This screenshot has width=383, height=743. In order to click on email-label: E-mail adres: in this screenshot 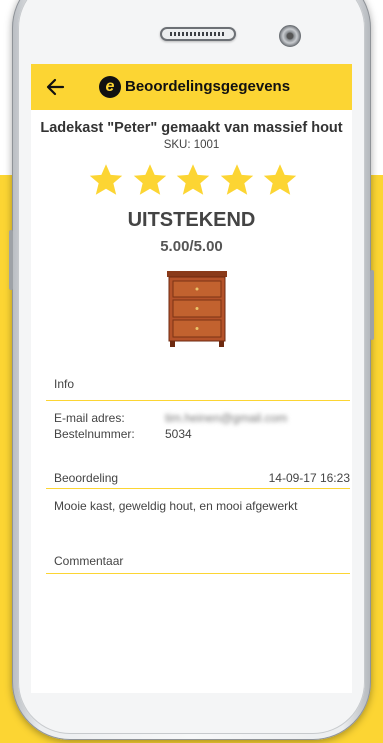, I will do `click(89, 418)`.